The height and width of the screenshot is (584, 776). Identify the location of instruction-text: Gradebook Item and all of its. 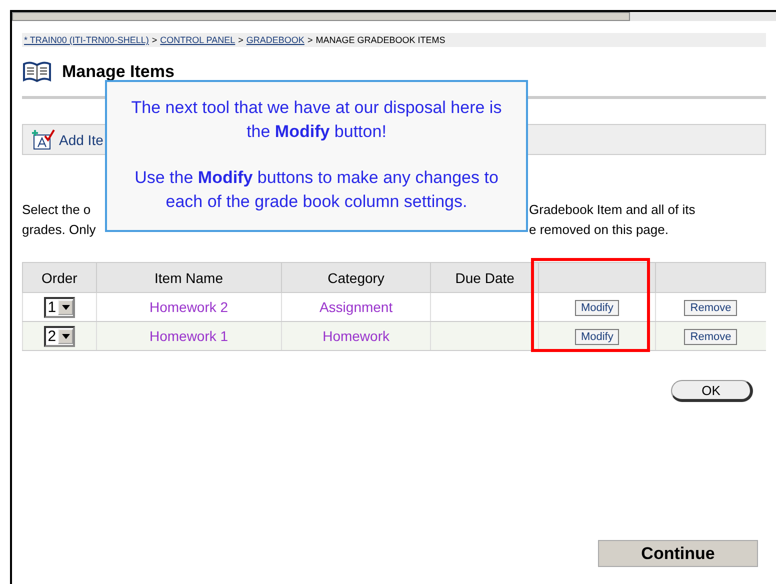
(612, 210).